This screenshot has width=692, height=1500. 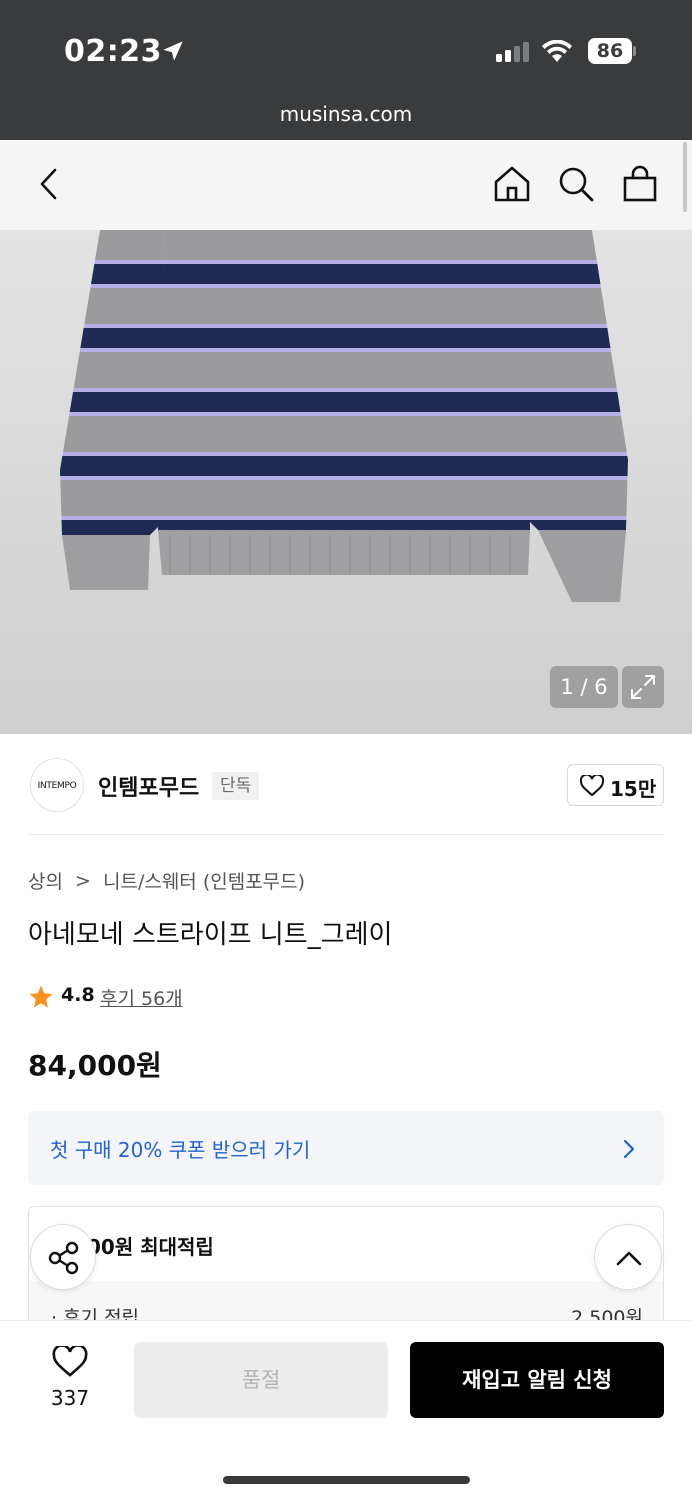 I want to click on restock-alert-button: 재입고 알림 신청, so click(x=537, y=1380).